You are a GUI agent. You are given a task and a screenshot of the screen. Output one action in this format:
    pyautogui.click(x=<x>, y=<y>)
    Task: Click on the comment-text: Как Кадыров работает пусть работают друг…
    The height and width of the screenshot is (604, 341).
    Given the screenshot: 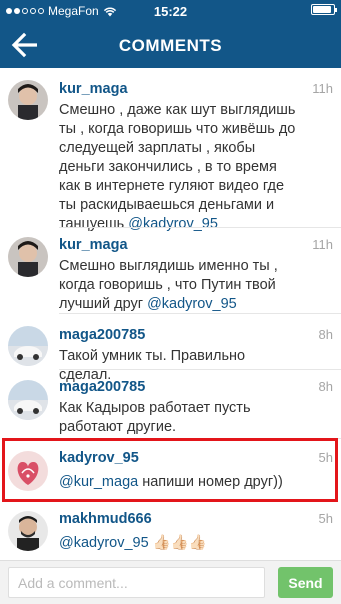 What is the action you would take?
    pyautogui.click(x=155, y=417)
    